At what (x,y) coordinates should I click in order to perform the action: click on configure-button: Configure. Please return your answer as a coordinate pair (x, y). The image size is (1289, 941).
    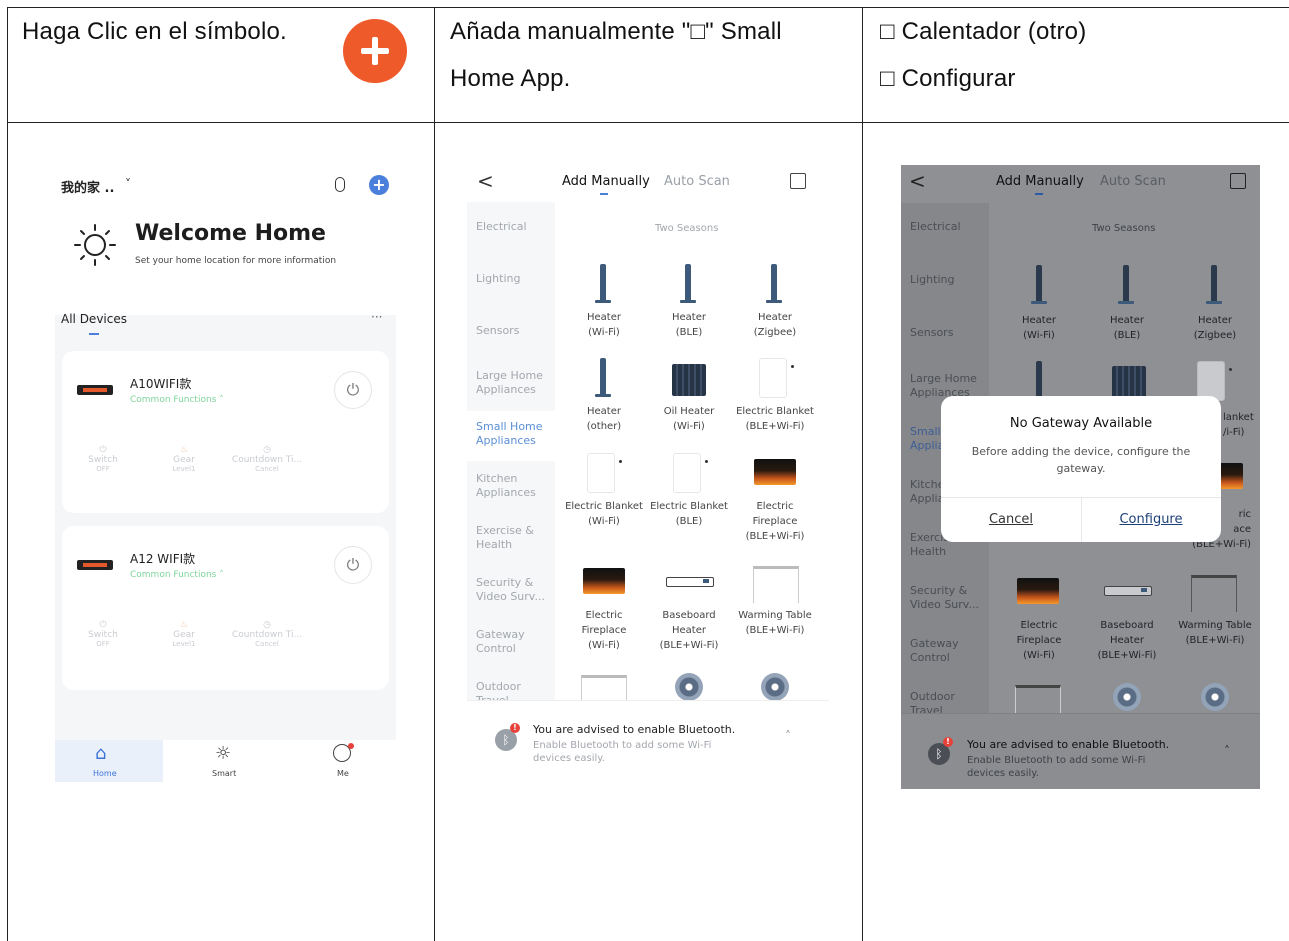
    Looking at the image, I should click on (1151, 519).